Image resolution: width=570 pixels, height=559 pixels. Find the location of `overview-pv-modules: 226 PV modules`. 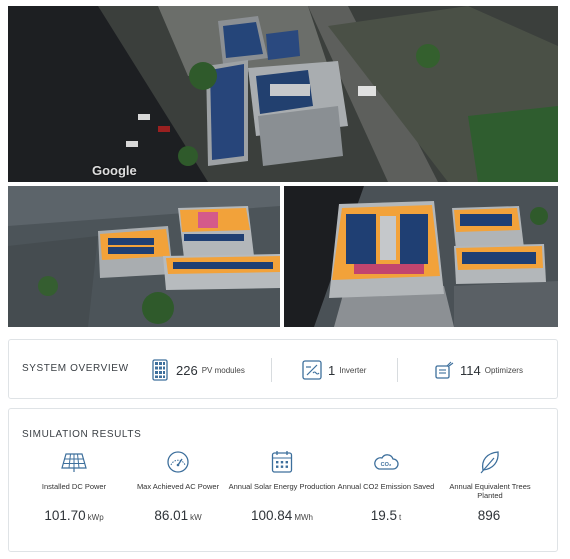

overview-pv-modules: 226 PV modules is located at coordinates (197, 370).